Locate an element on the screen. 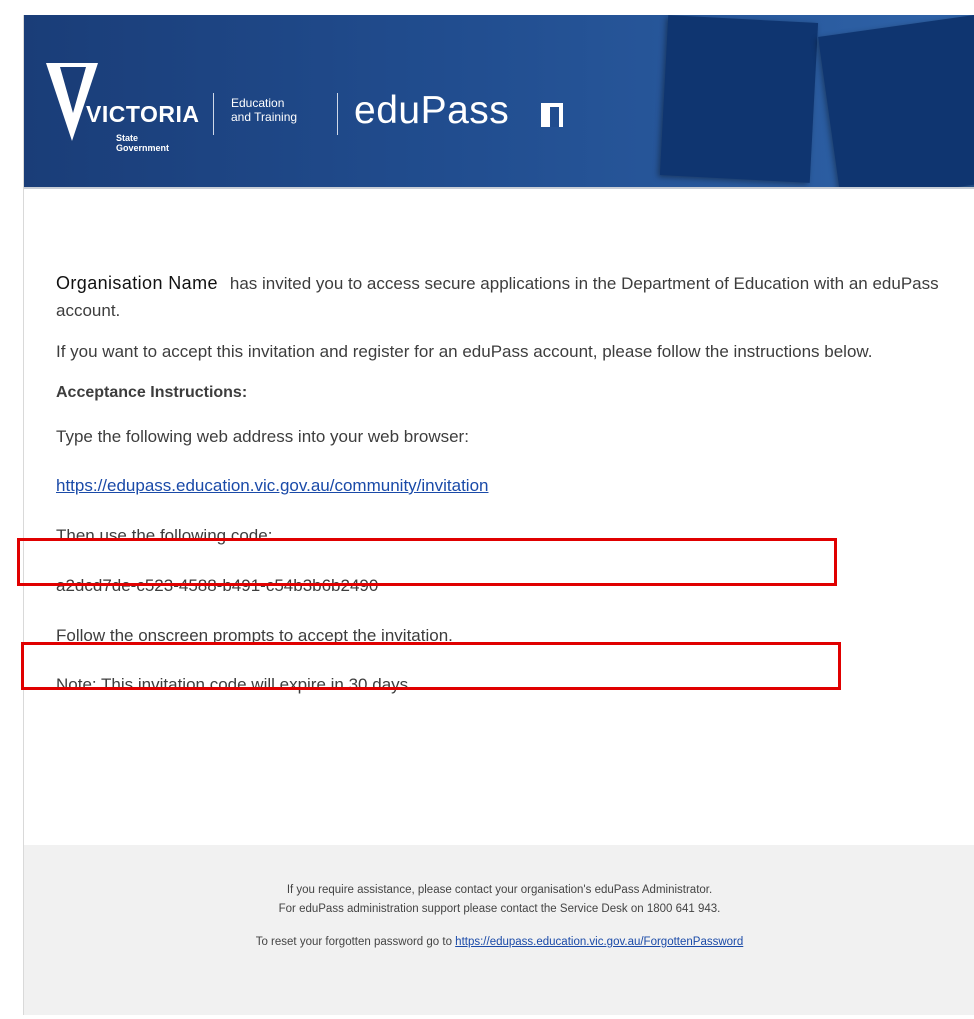 Image resolution: width=974 pixels, height=1019 pixels. code-highlight-box is located at coordinates (431, 666).